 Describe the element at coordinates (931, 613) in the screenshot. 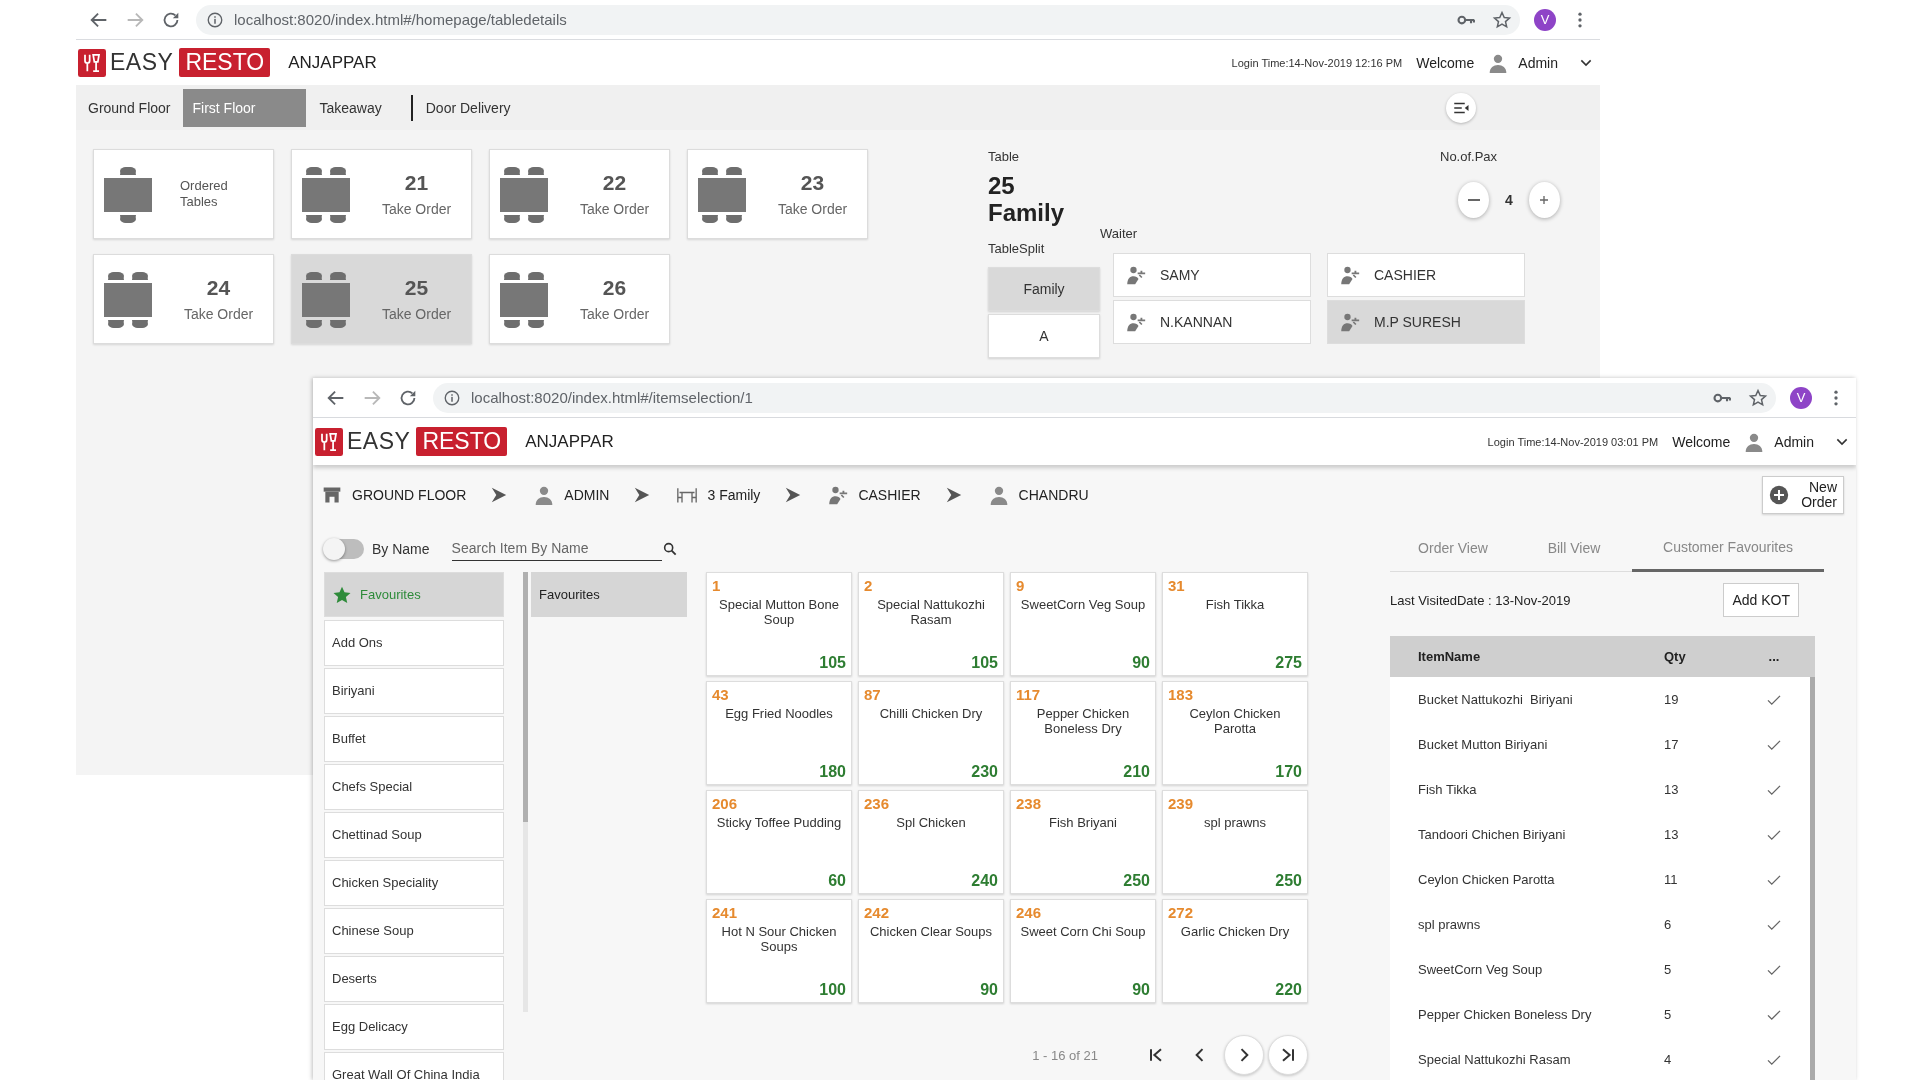

I see `item-name: Special Nattukozhi Rasam` at that location.